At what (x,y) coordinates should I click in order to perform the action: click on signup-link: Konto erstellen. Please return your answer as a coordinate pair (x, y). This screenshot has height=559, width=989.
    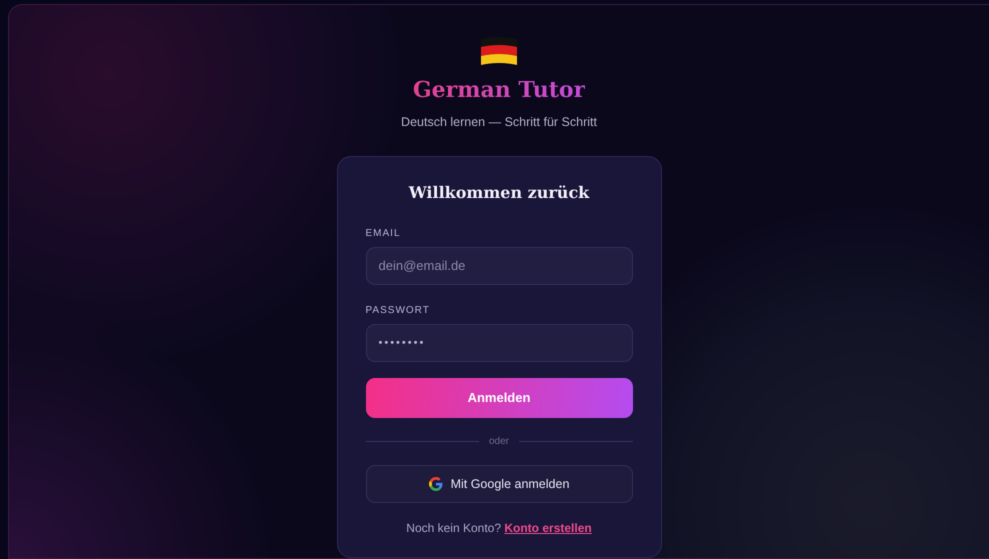
    Looking at the image, I should click on (548, 527).